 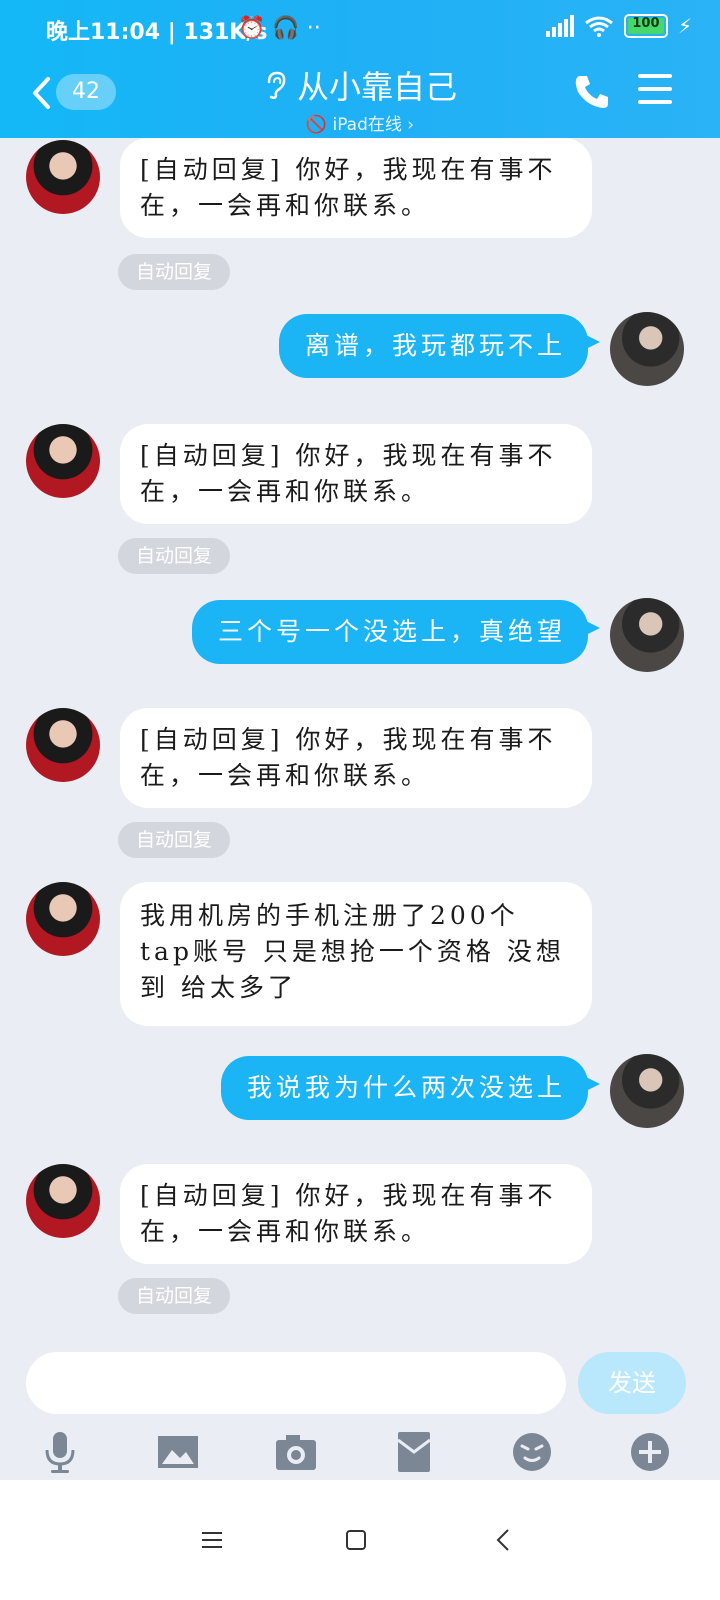 What do you see at coordinates (532, 1452) in the screenshot?
I see `emoji-icon` at bounding box center [532, 1452].